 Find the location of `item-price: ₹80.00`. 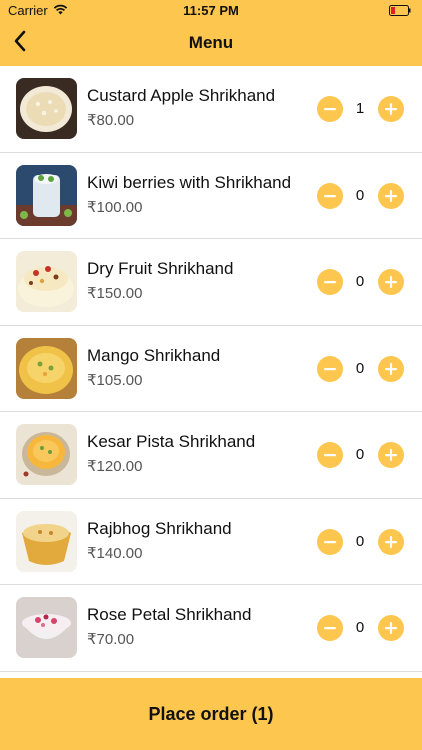

item-price: ₹80.00 is located at coordinates (111, 120).